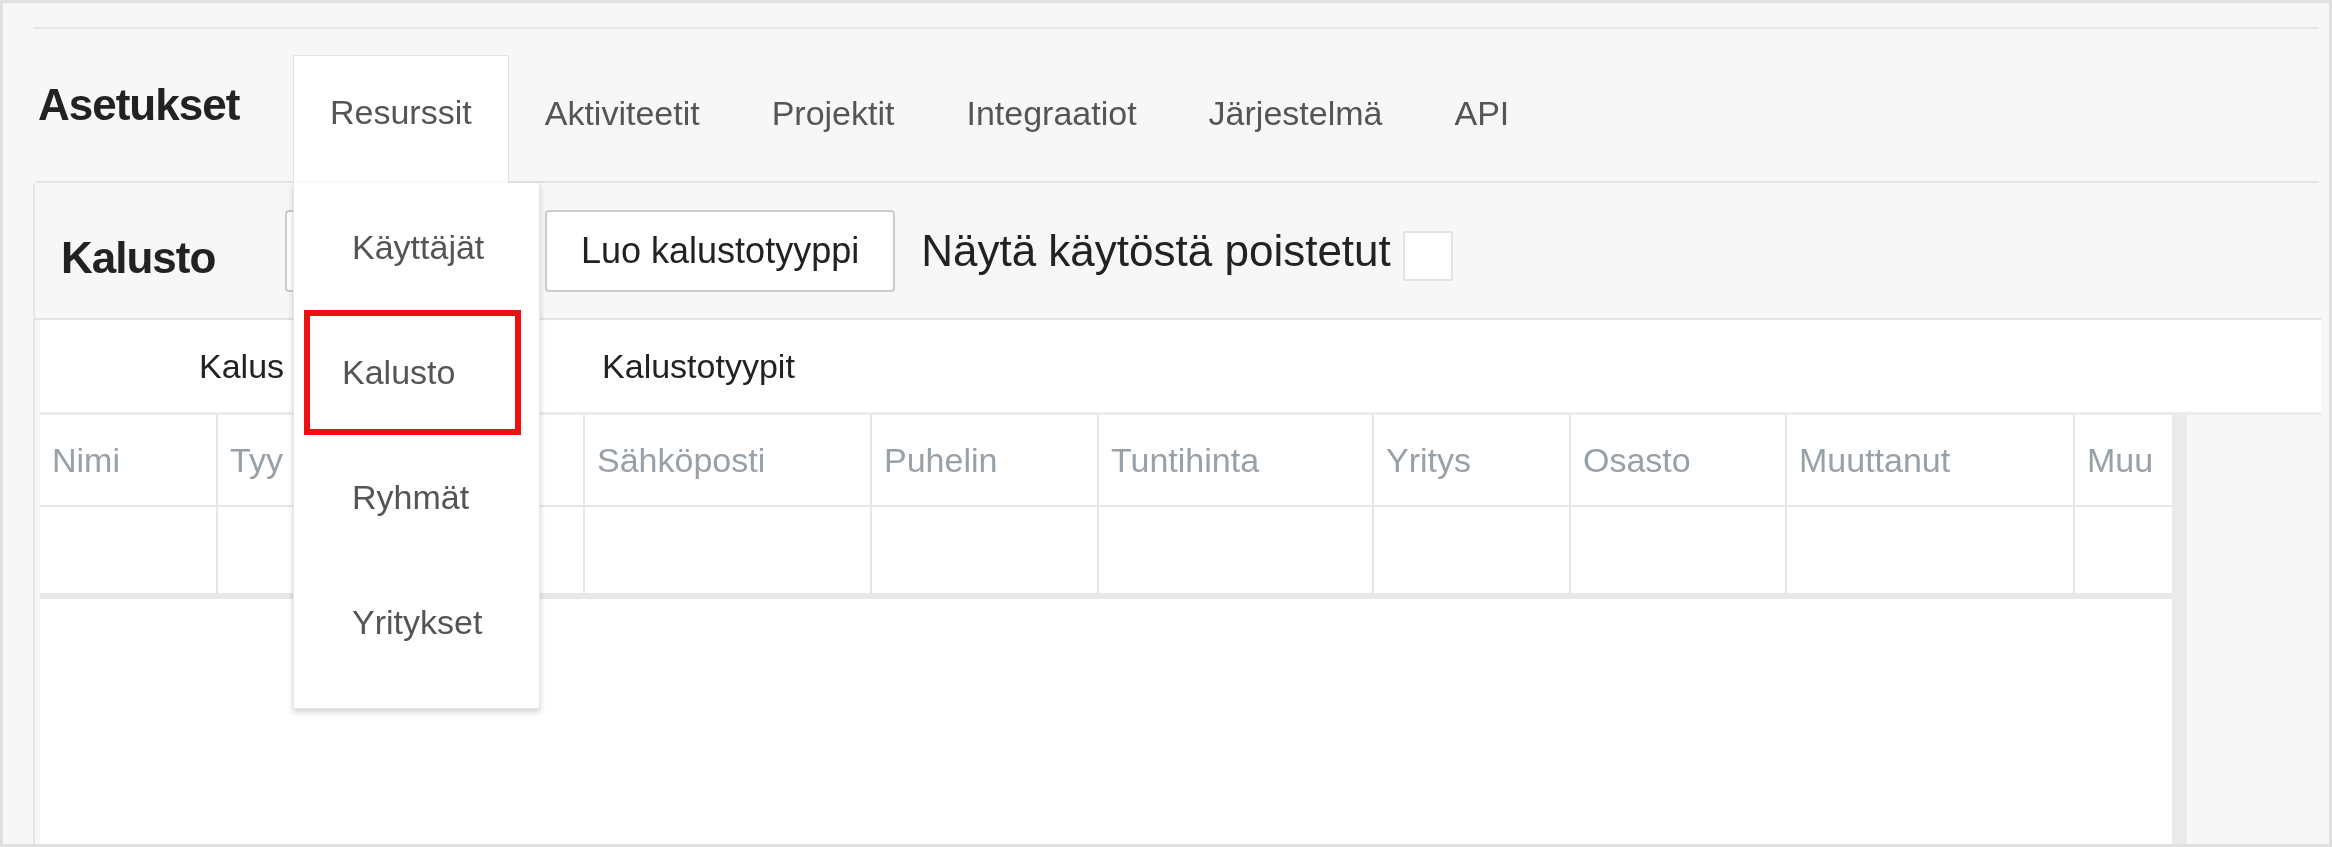  What do you see at coordinates (139, 105) in the screenshot?
I see `page-title: Asetukset` at bounding box center [139, 105].